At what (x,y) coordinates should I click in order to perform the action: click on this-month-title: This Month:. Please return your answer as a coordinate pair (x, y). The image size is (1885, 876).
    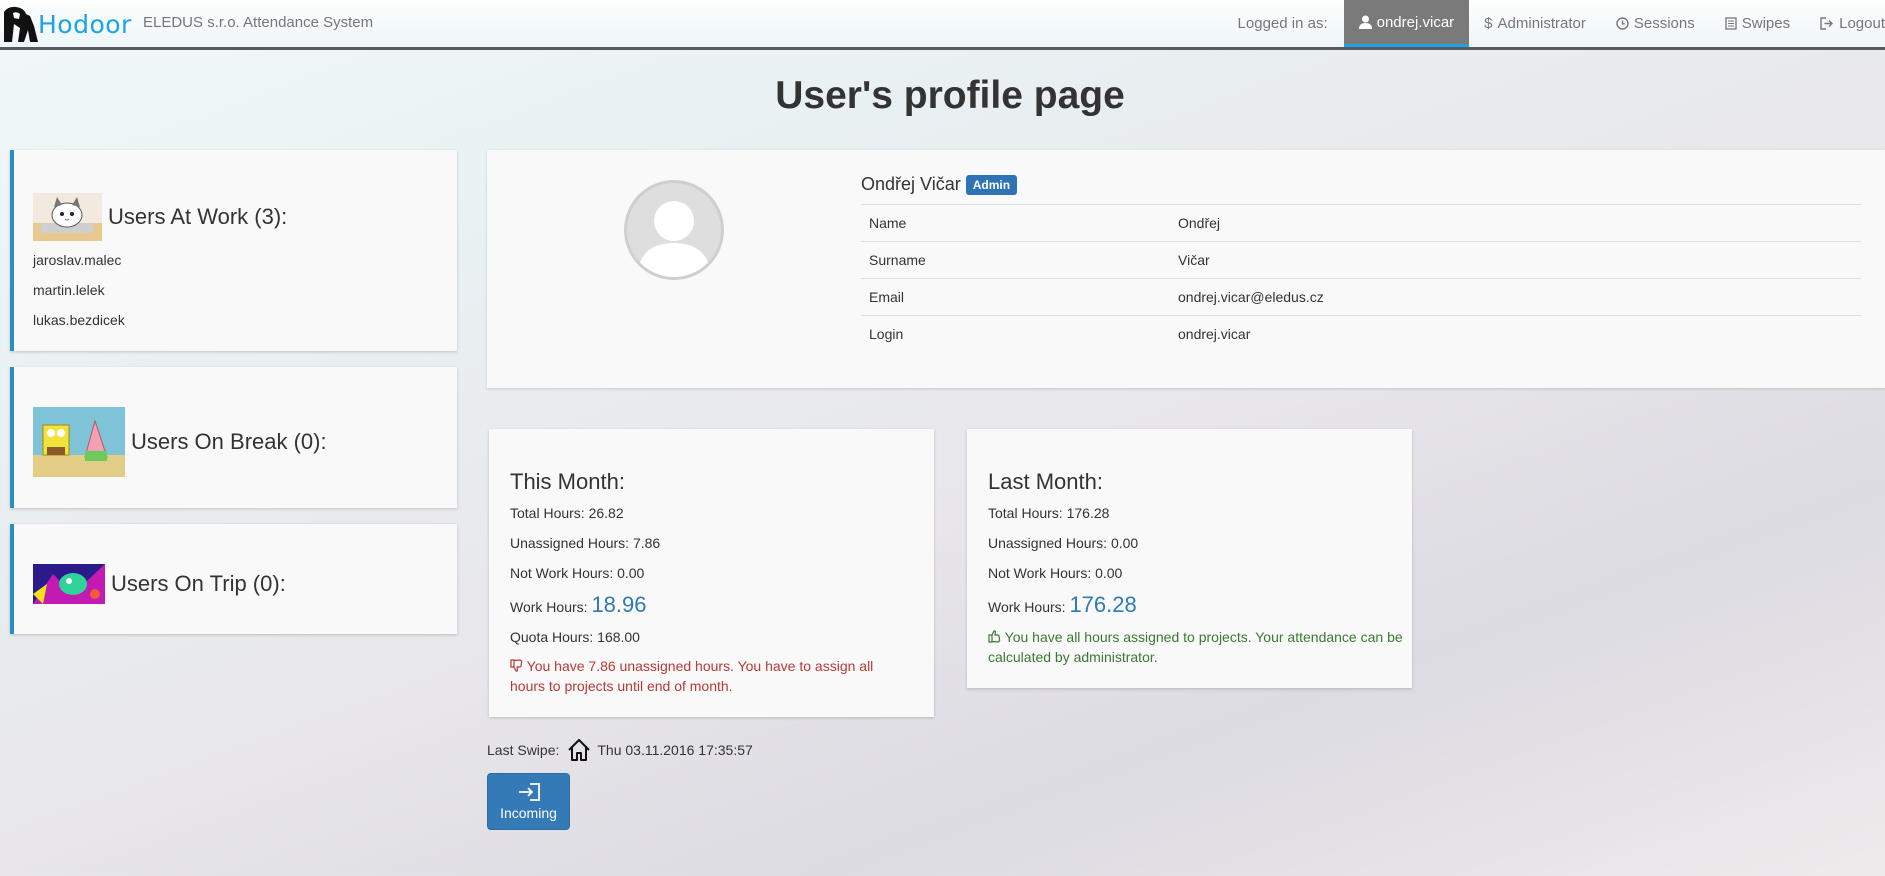
    Looking at the image, I should click on (567, 481).